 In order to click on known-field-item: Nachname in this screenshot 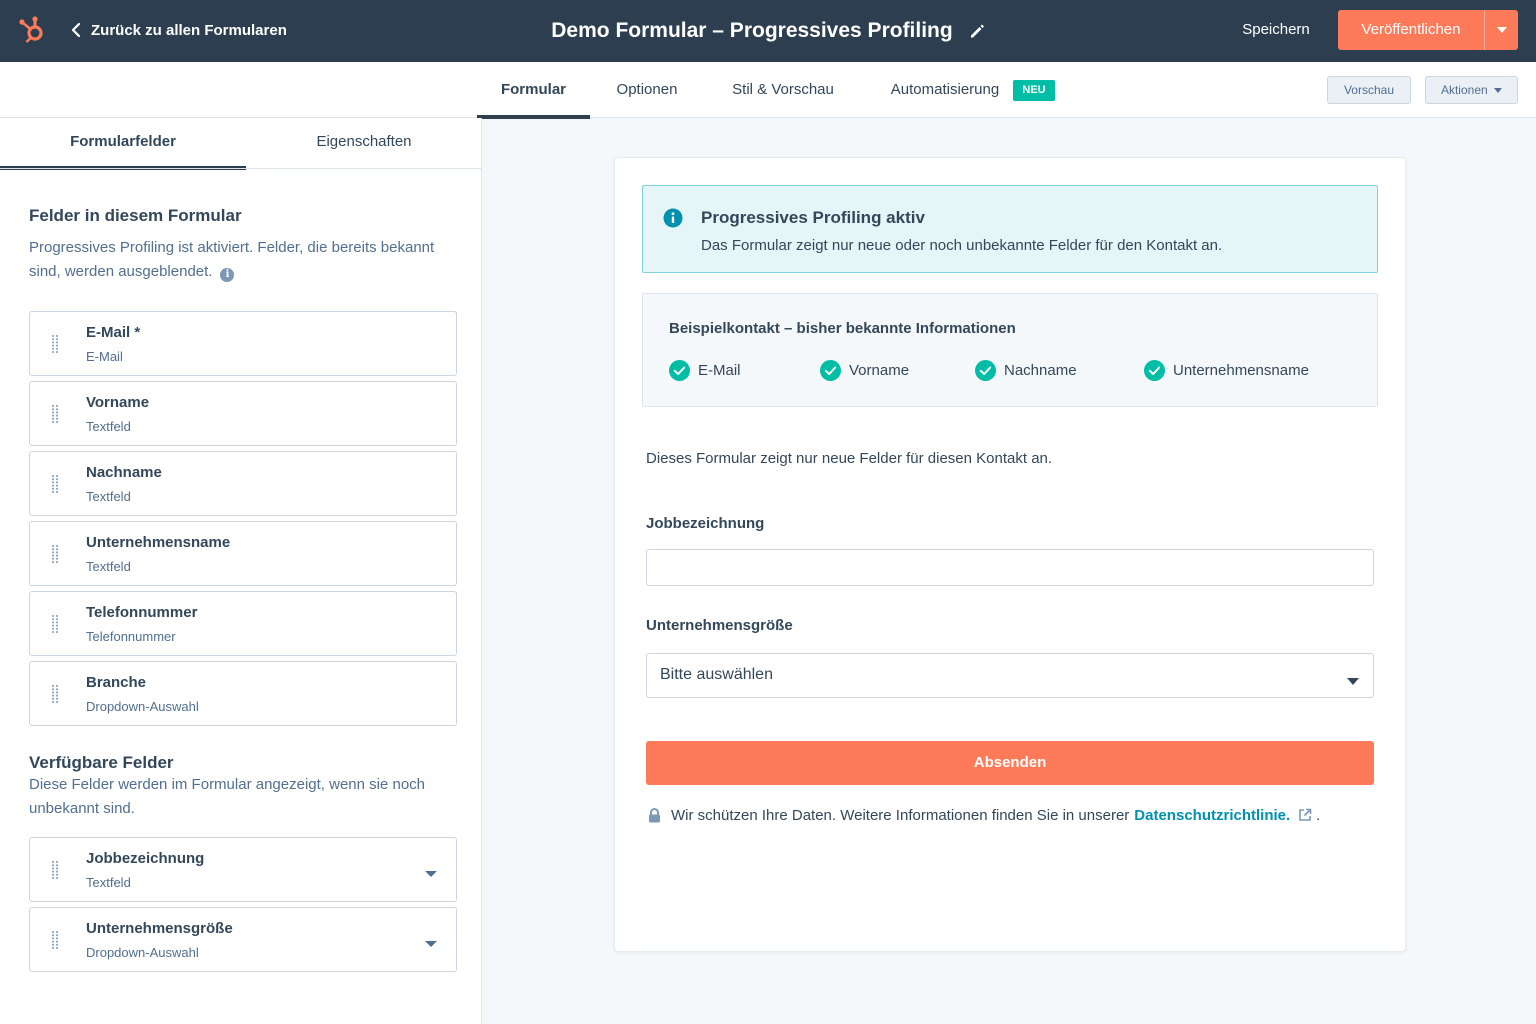, I will do `click(1026, 370)`.